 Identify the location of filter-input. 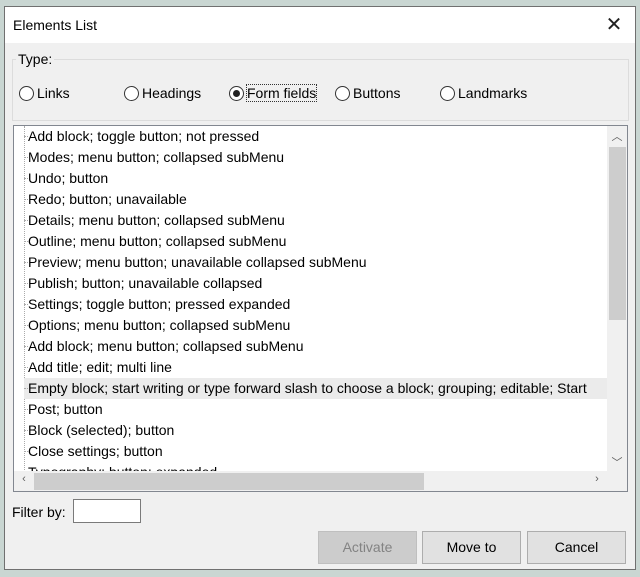
(107, 511).